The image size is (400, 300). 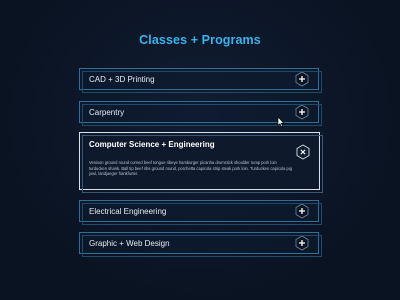 What do you see at coordinates (107, 112) in the screenshot?
I see `accordion-item-label: Carpentry` at bounding box center [107, 112].